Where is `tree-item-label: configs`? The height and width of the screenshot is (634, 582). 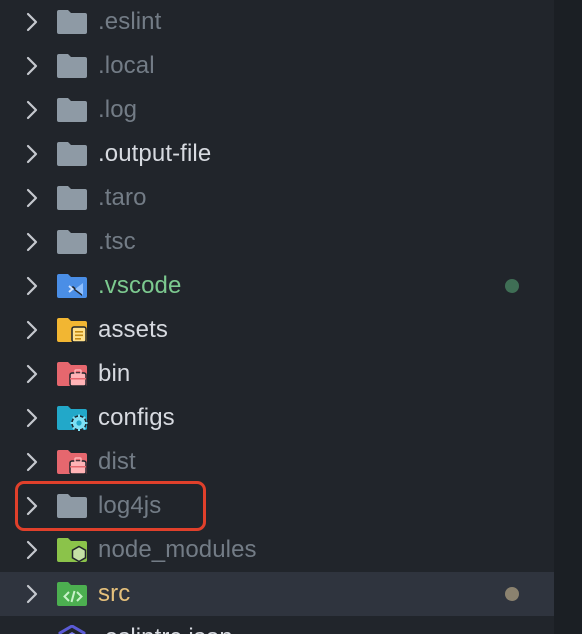
tree-item-label: configs is located at coordinates (136, 417).